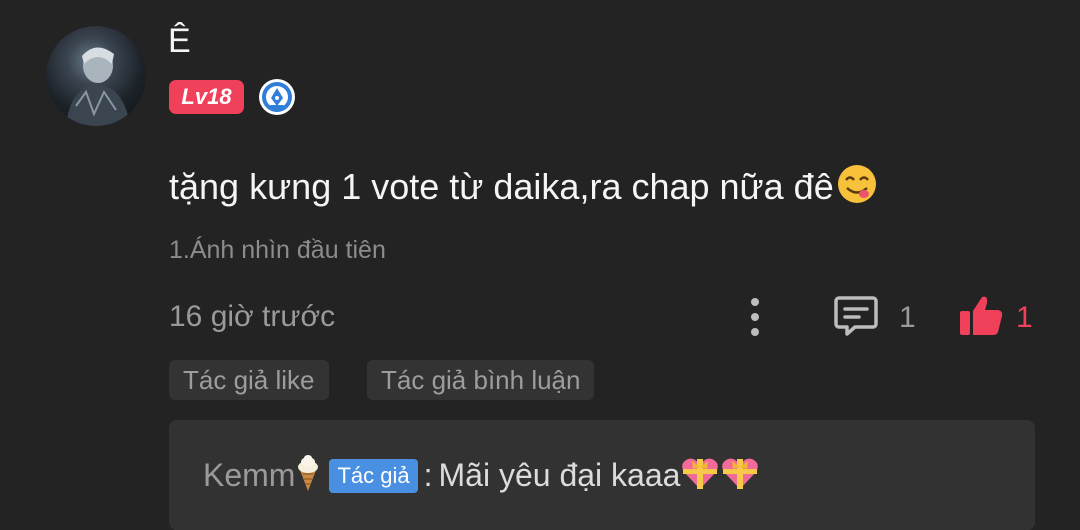 The width and height of the screenshot is (1080, 530). What do you see at coordinates (249, 475) in the screenshot?
I see `reply-author: Kemm` at bounding box center [249, 475].